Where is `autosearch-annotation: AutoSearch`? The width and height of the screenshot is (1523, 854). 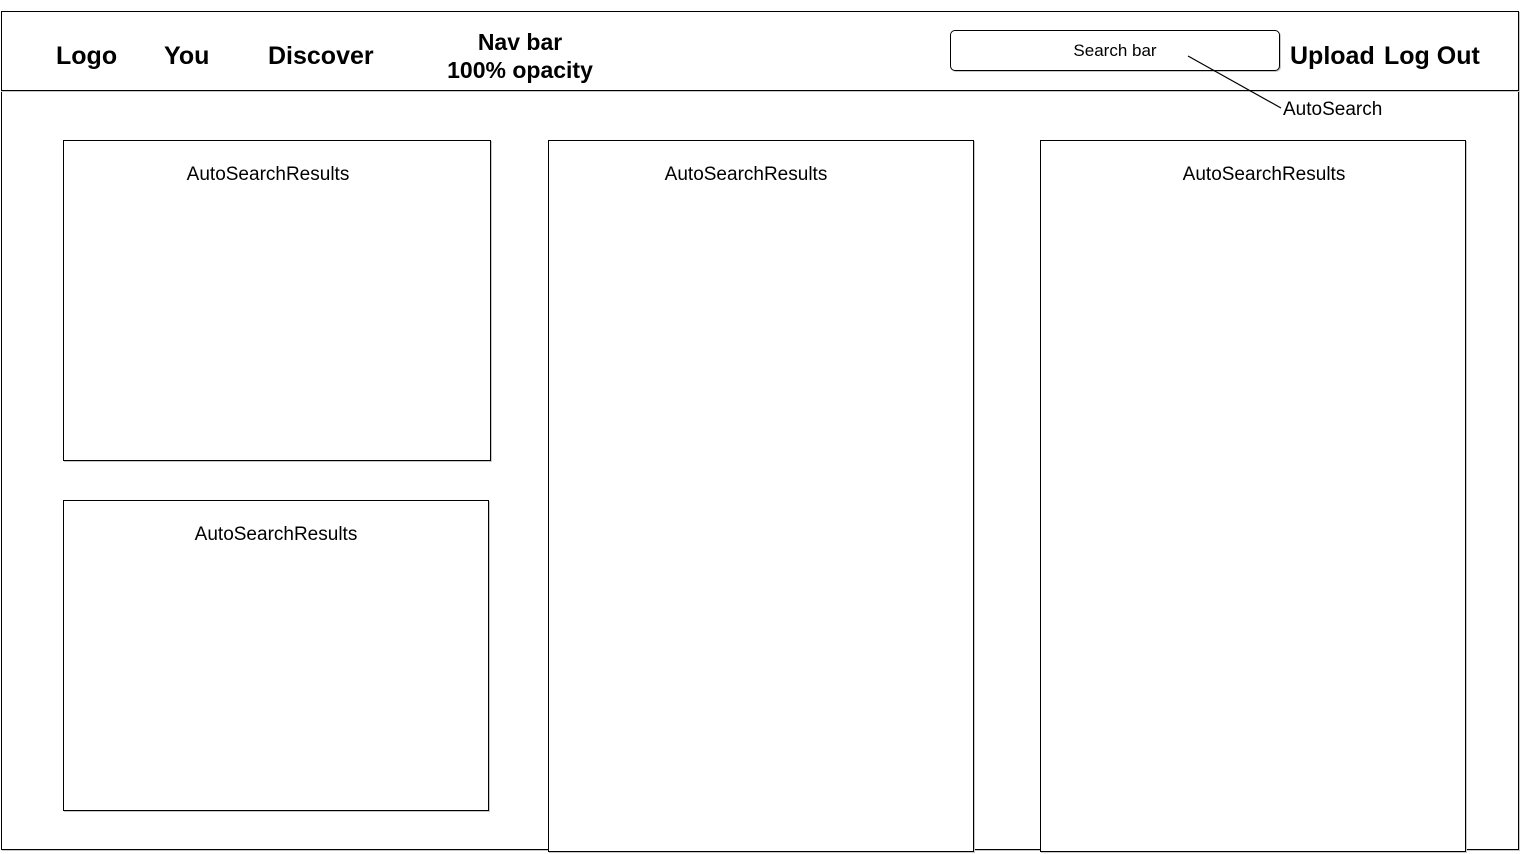
autosearch-annotation: AutoSearch is located at coordinates (1333, 109).